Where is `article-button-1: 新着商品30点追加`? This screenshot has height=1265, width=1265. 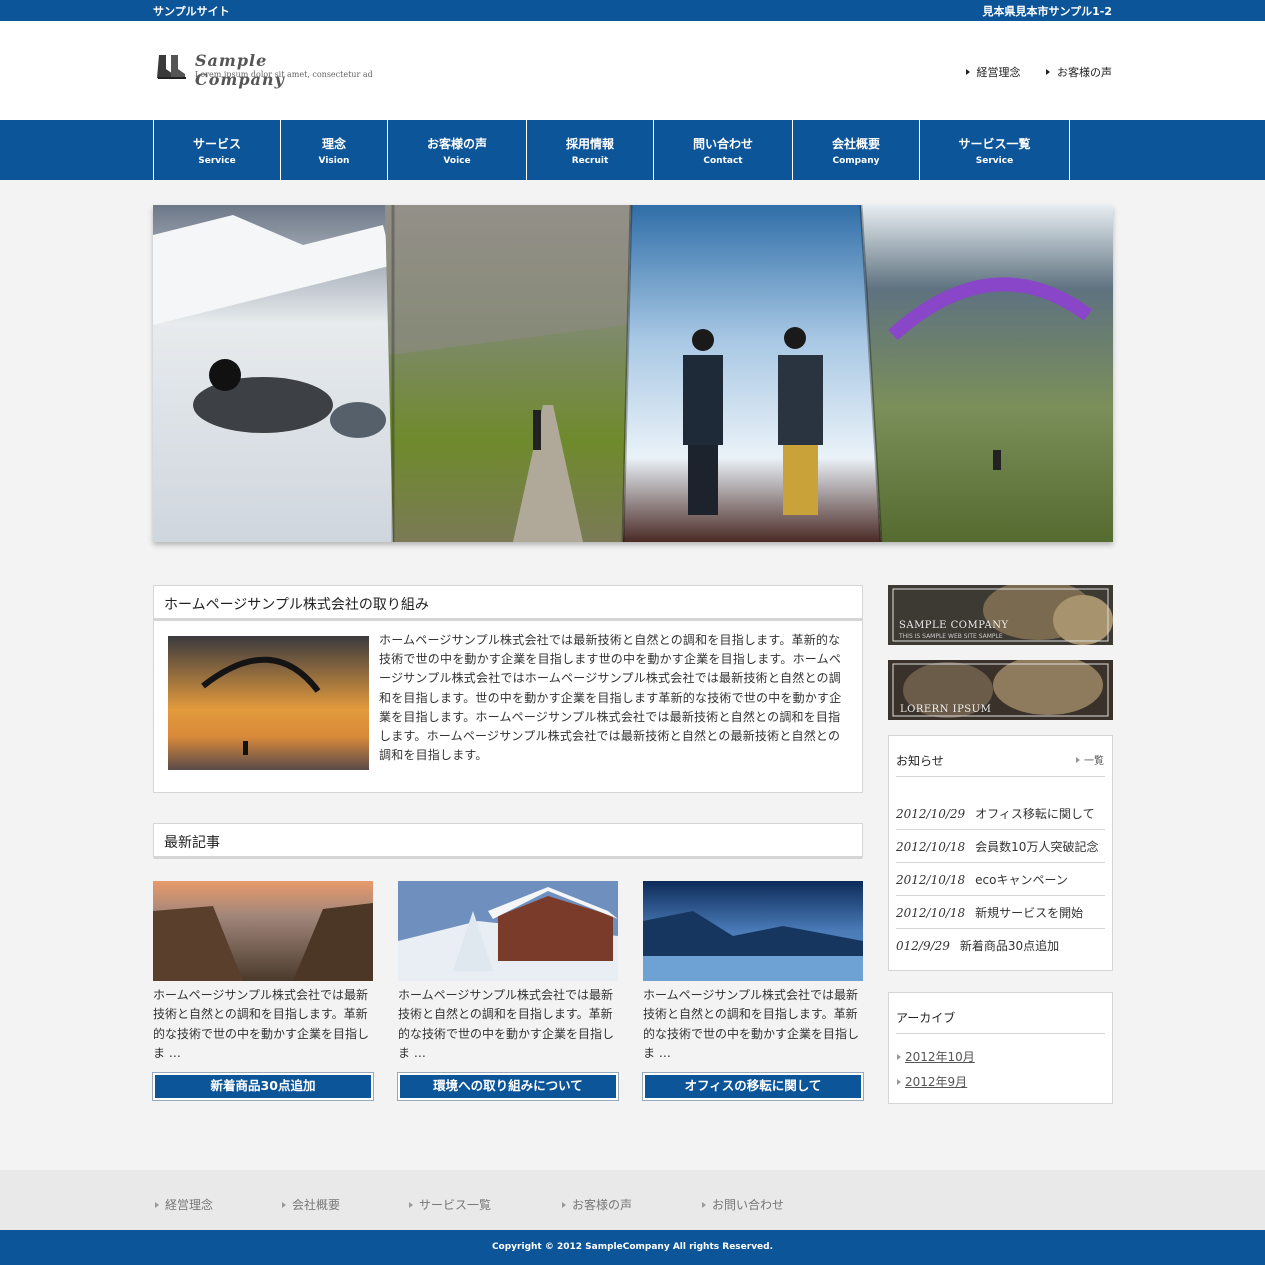 article-button-1: 新着商品30点追加 is located at coordinates (263, 1086).